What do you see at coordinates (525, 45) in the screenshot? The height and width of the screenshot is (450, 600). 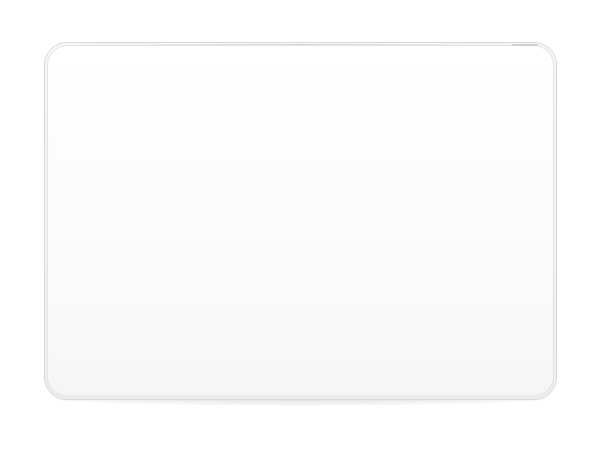 I see `power-switch-detail` at bounding box center [525, 45].